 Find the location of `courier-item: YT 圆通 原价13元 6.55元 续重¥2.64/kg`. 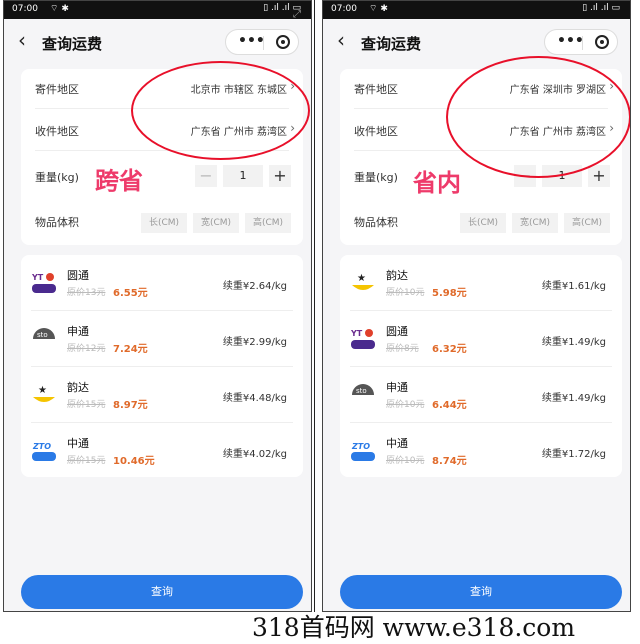

courier-item: YT 圆通 原价13元 6.55元 续重¥2.64/kg is located at coordinates (162, 283).